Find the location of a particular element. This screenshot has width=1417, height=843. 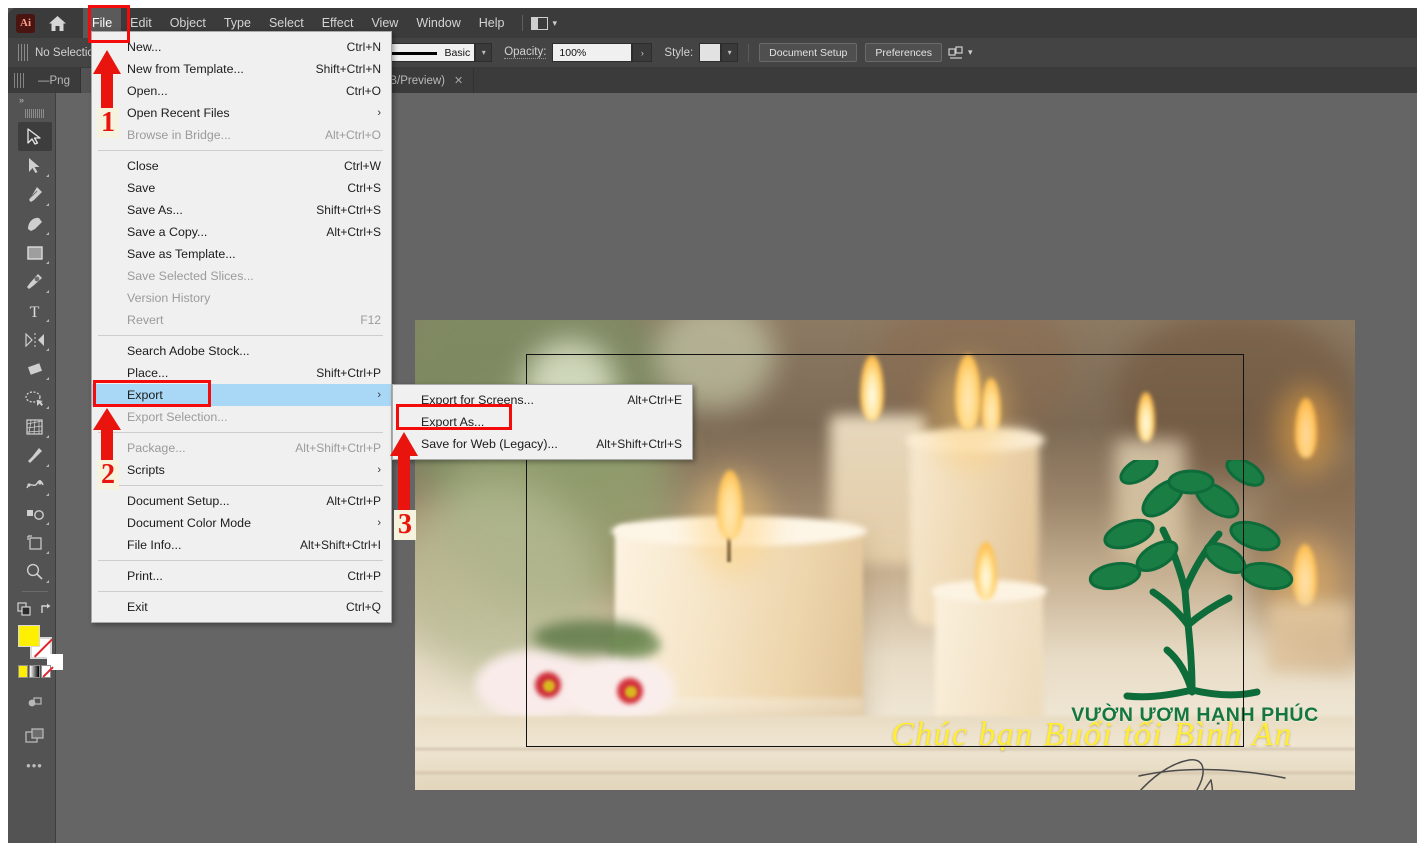

file-menu-item-shortcut: Alt+Shift+Ctrl+P is located at coordinates (338, 448).